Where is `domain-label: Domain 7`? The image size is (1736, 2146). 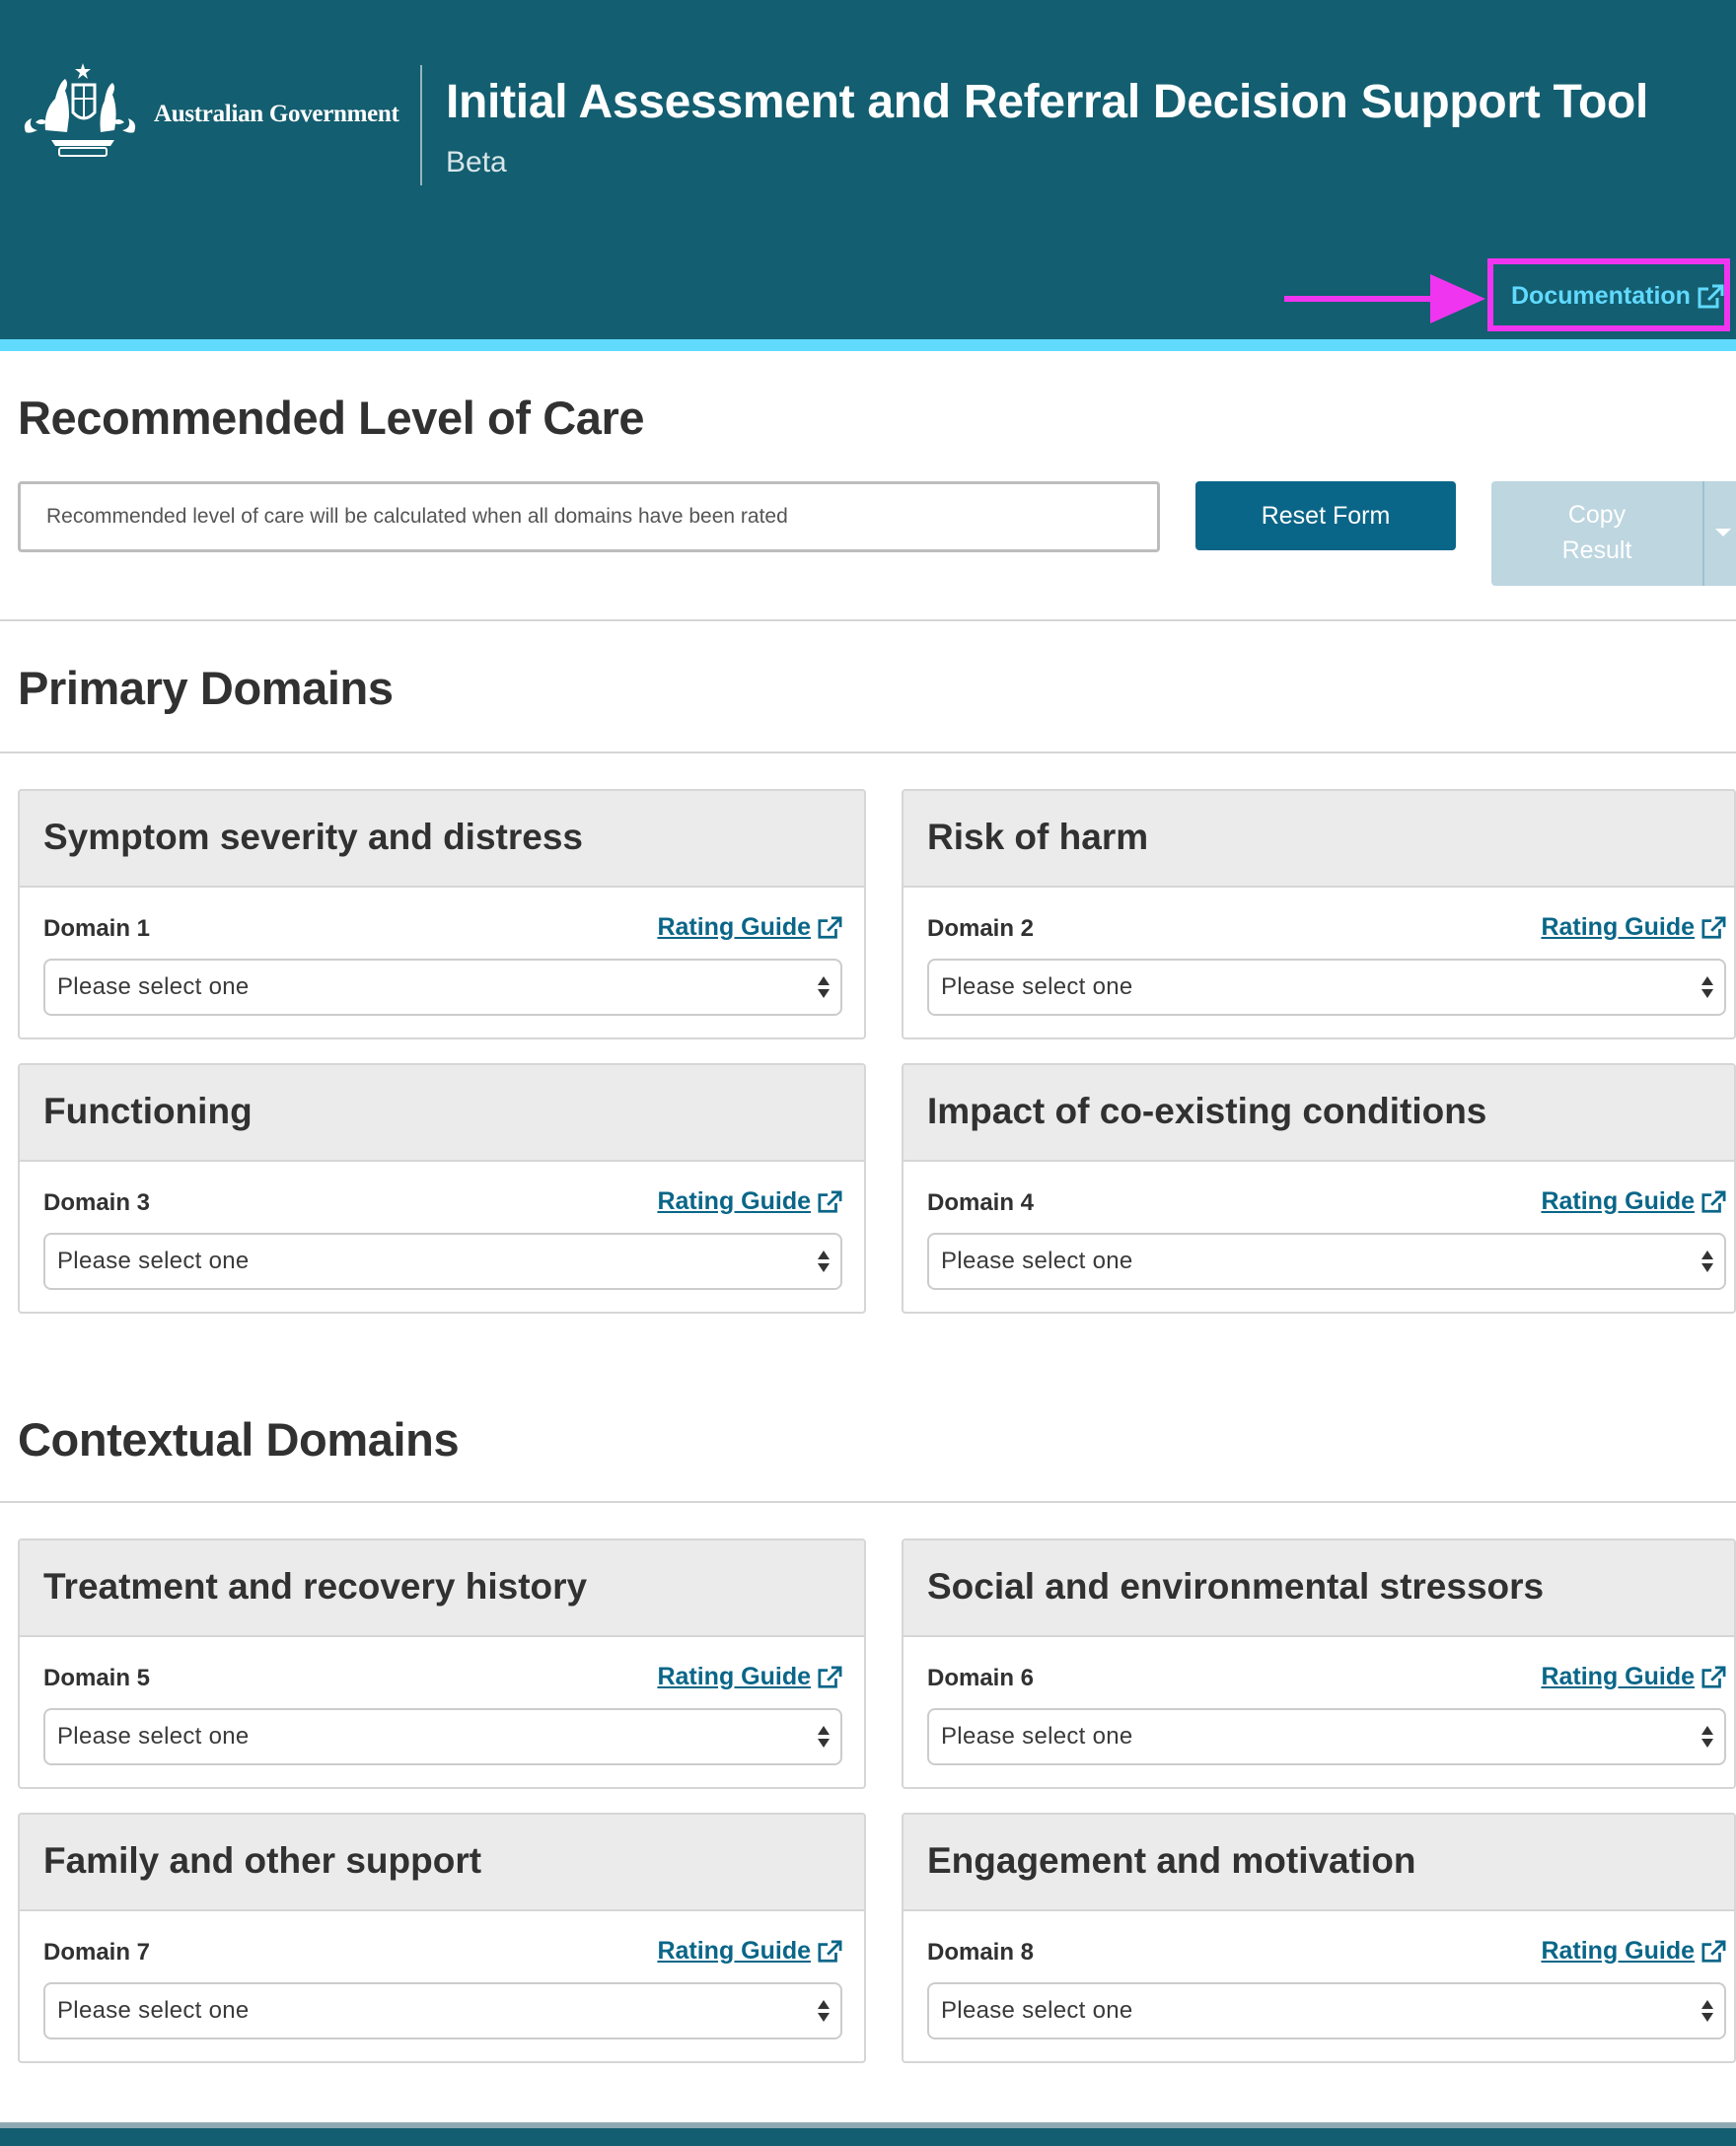 domain-label: Domain 7 is located at coordinates (97, 1953).